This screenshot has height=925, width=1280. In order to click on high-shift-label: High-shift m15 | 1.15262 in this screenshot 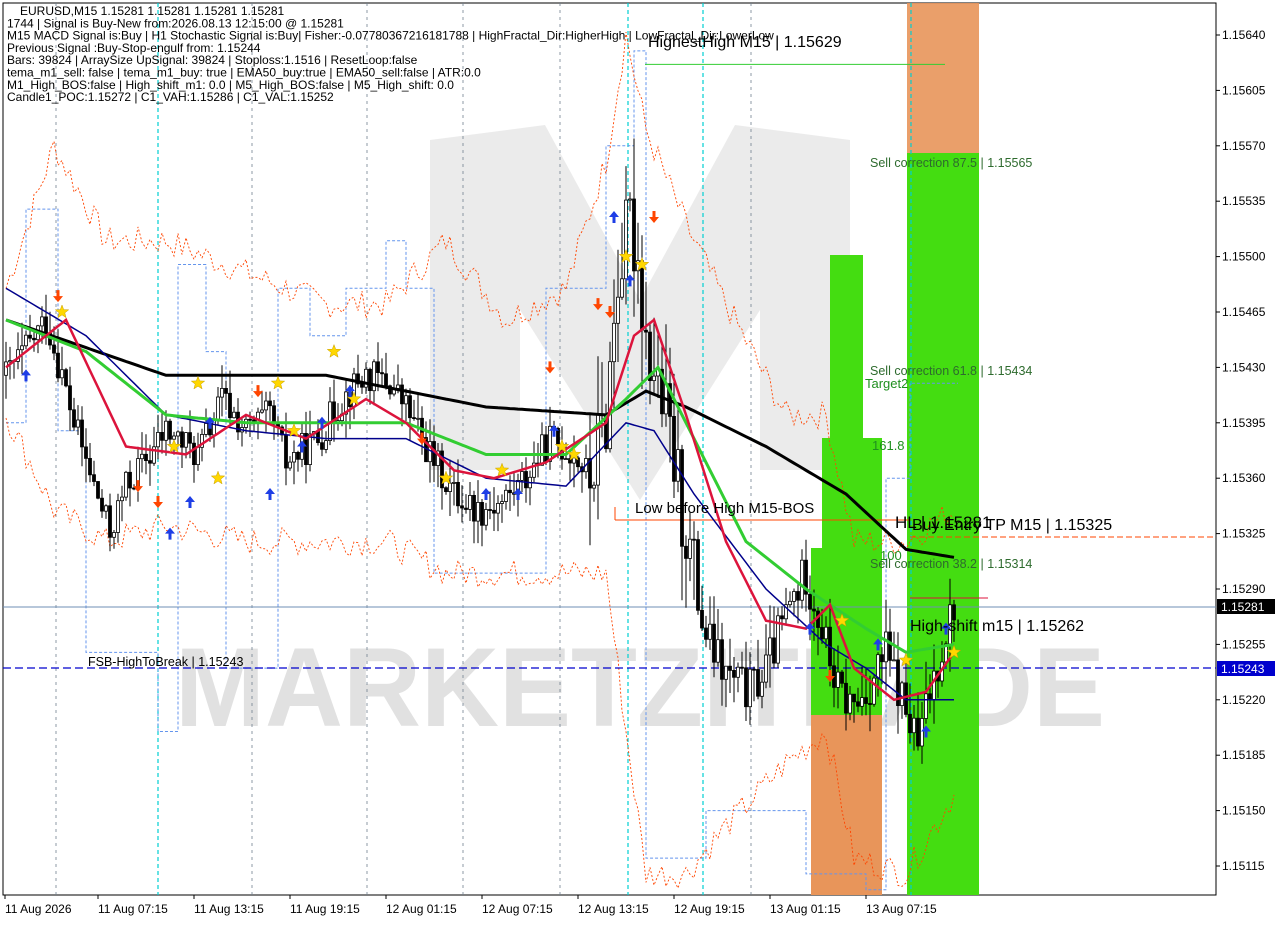, I will do `click(997, 626)`.